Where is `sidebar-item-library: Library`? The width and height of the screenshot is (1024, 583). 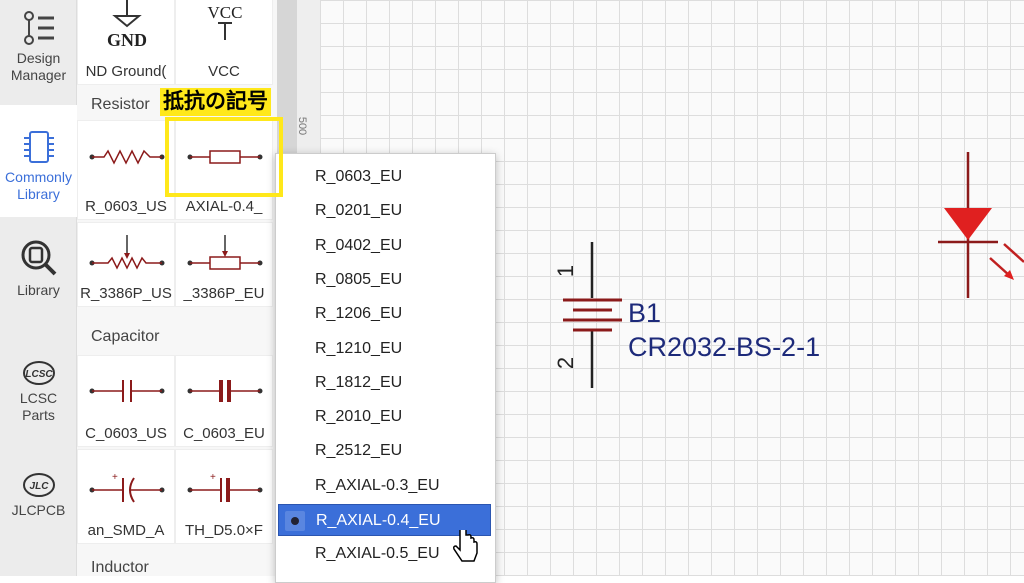 sidebar-item-library: Library is located at coordinates (38, 273).